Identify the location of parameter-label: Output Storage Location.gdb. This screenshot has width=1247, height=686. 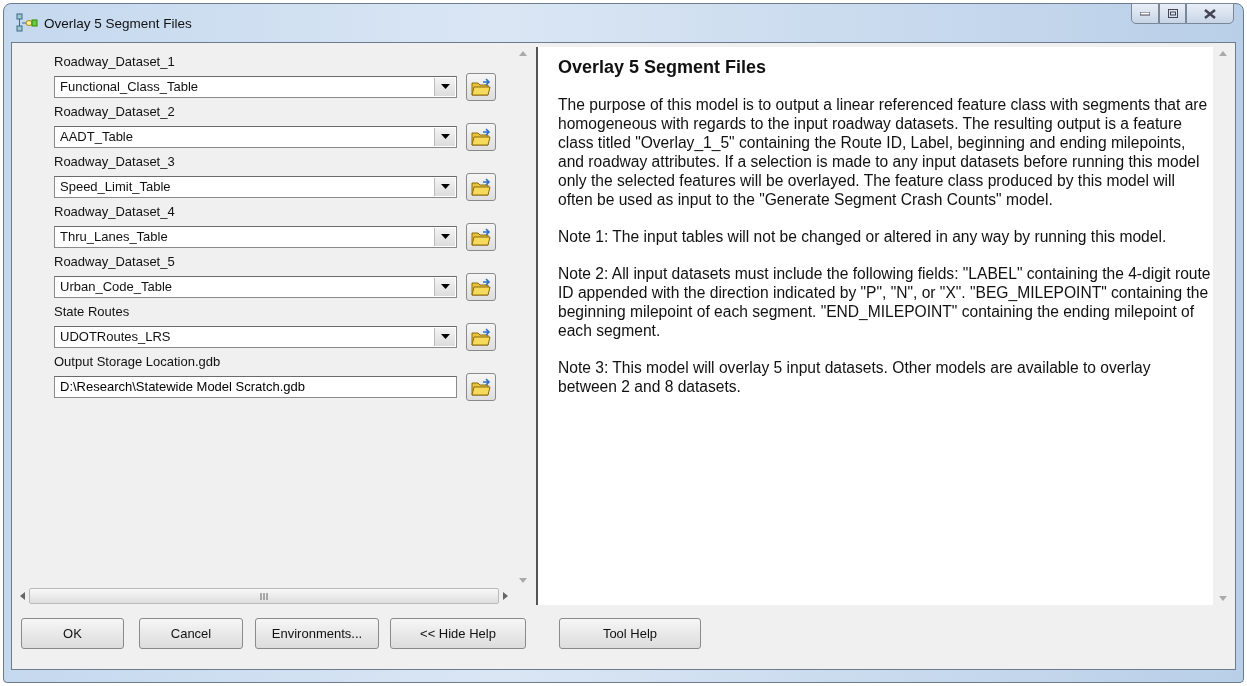
(138, 362).